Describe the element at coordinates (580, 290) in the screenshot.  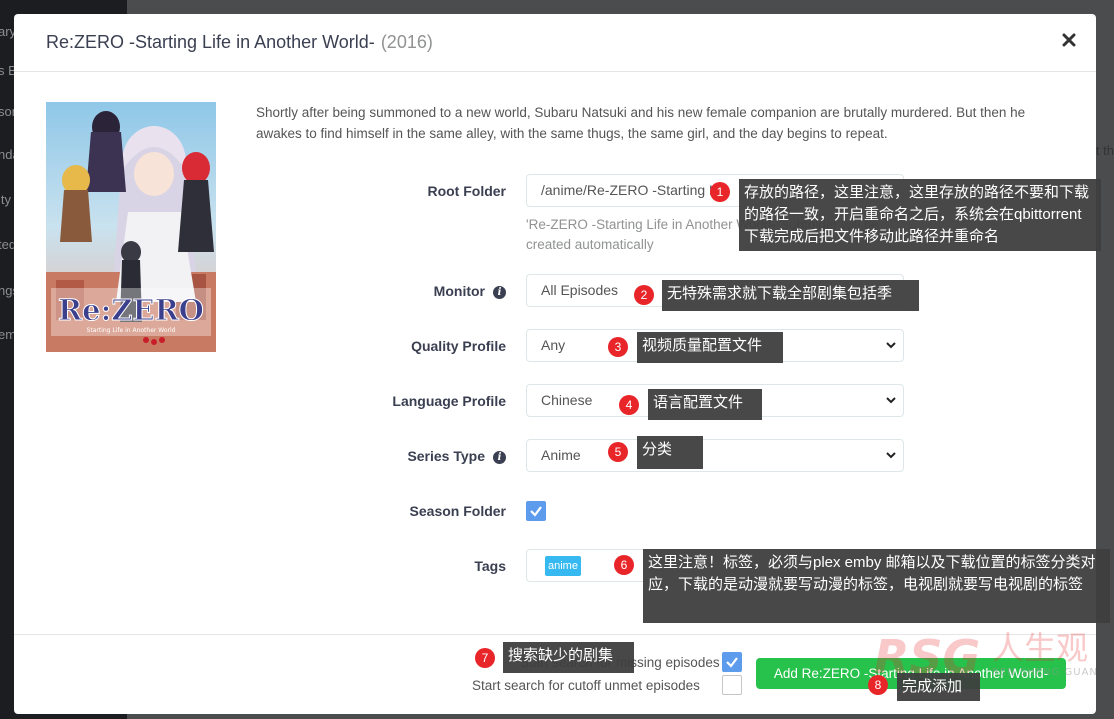
I see `monitor-value: All Episodes` at that location.